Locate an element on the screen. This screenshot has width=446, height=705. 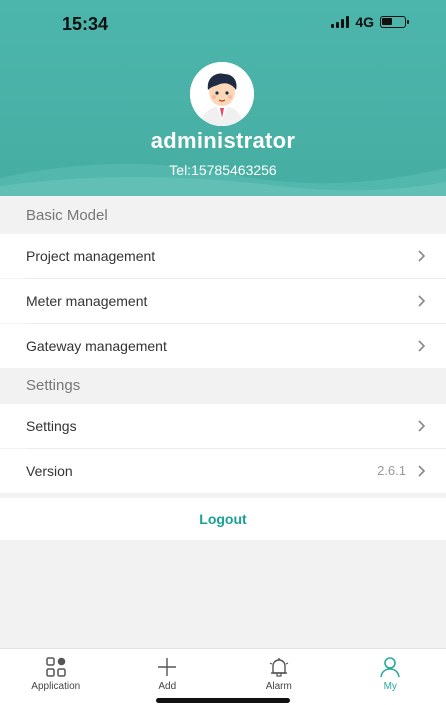
menu-item-project-management: Project management is located at coordinates (223, 256).